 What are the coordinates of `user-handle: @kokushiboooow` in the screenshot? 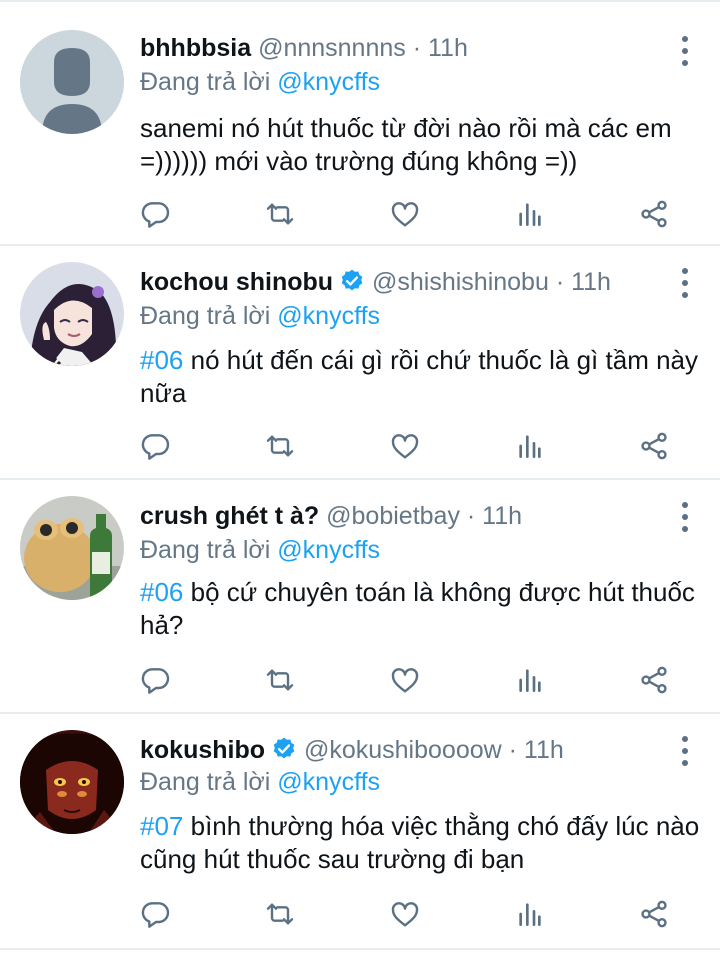 It's located at (403, 750).